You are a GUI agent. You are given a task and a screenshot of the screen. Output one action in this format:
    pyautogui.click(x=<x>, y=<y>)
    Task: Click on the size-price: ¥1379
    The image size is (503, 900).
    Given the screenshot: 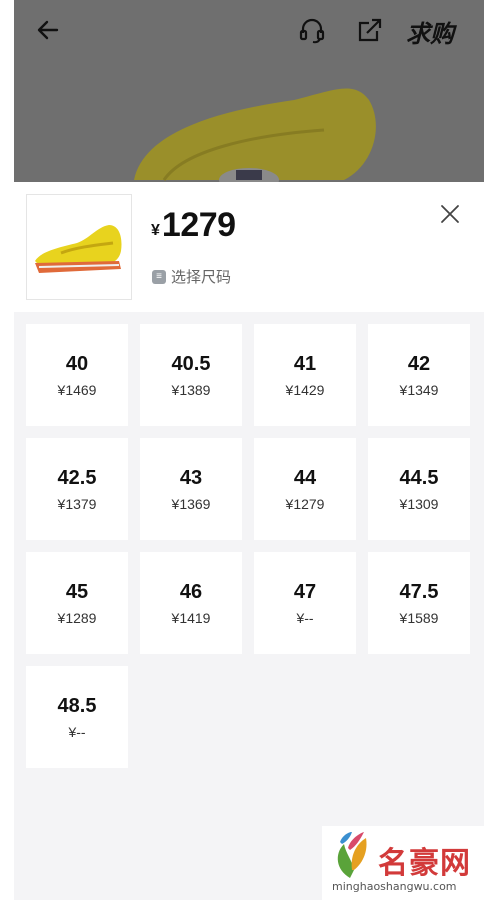 What is the action you would take?
    pyautogui.click(x=77, y=503)
    